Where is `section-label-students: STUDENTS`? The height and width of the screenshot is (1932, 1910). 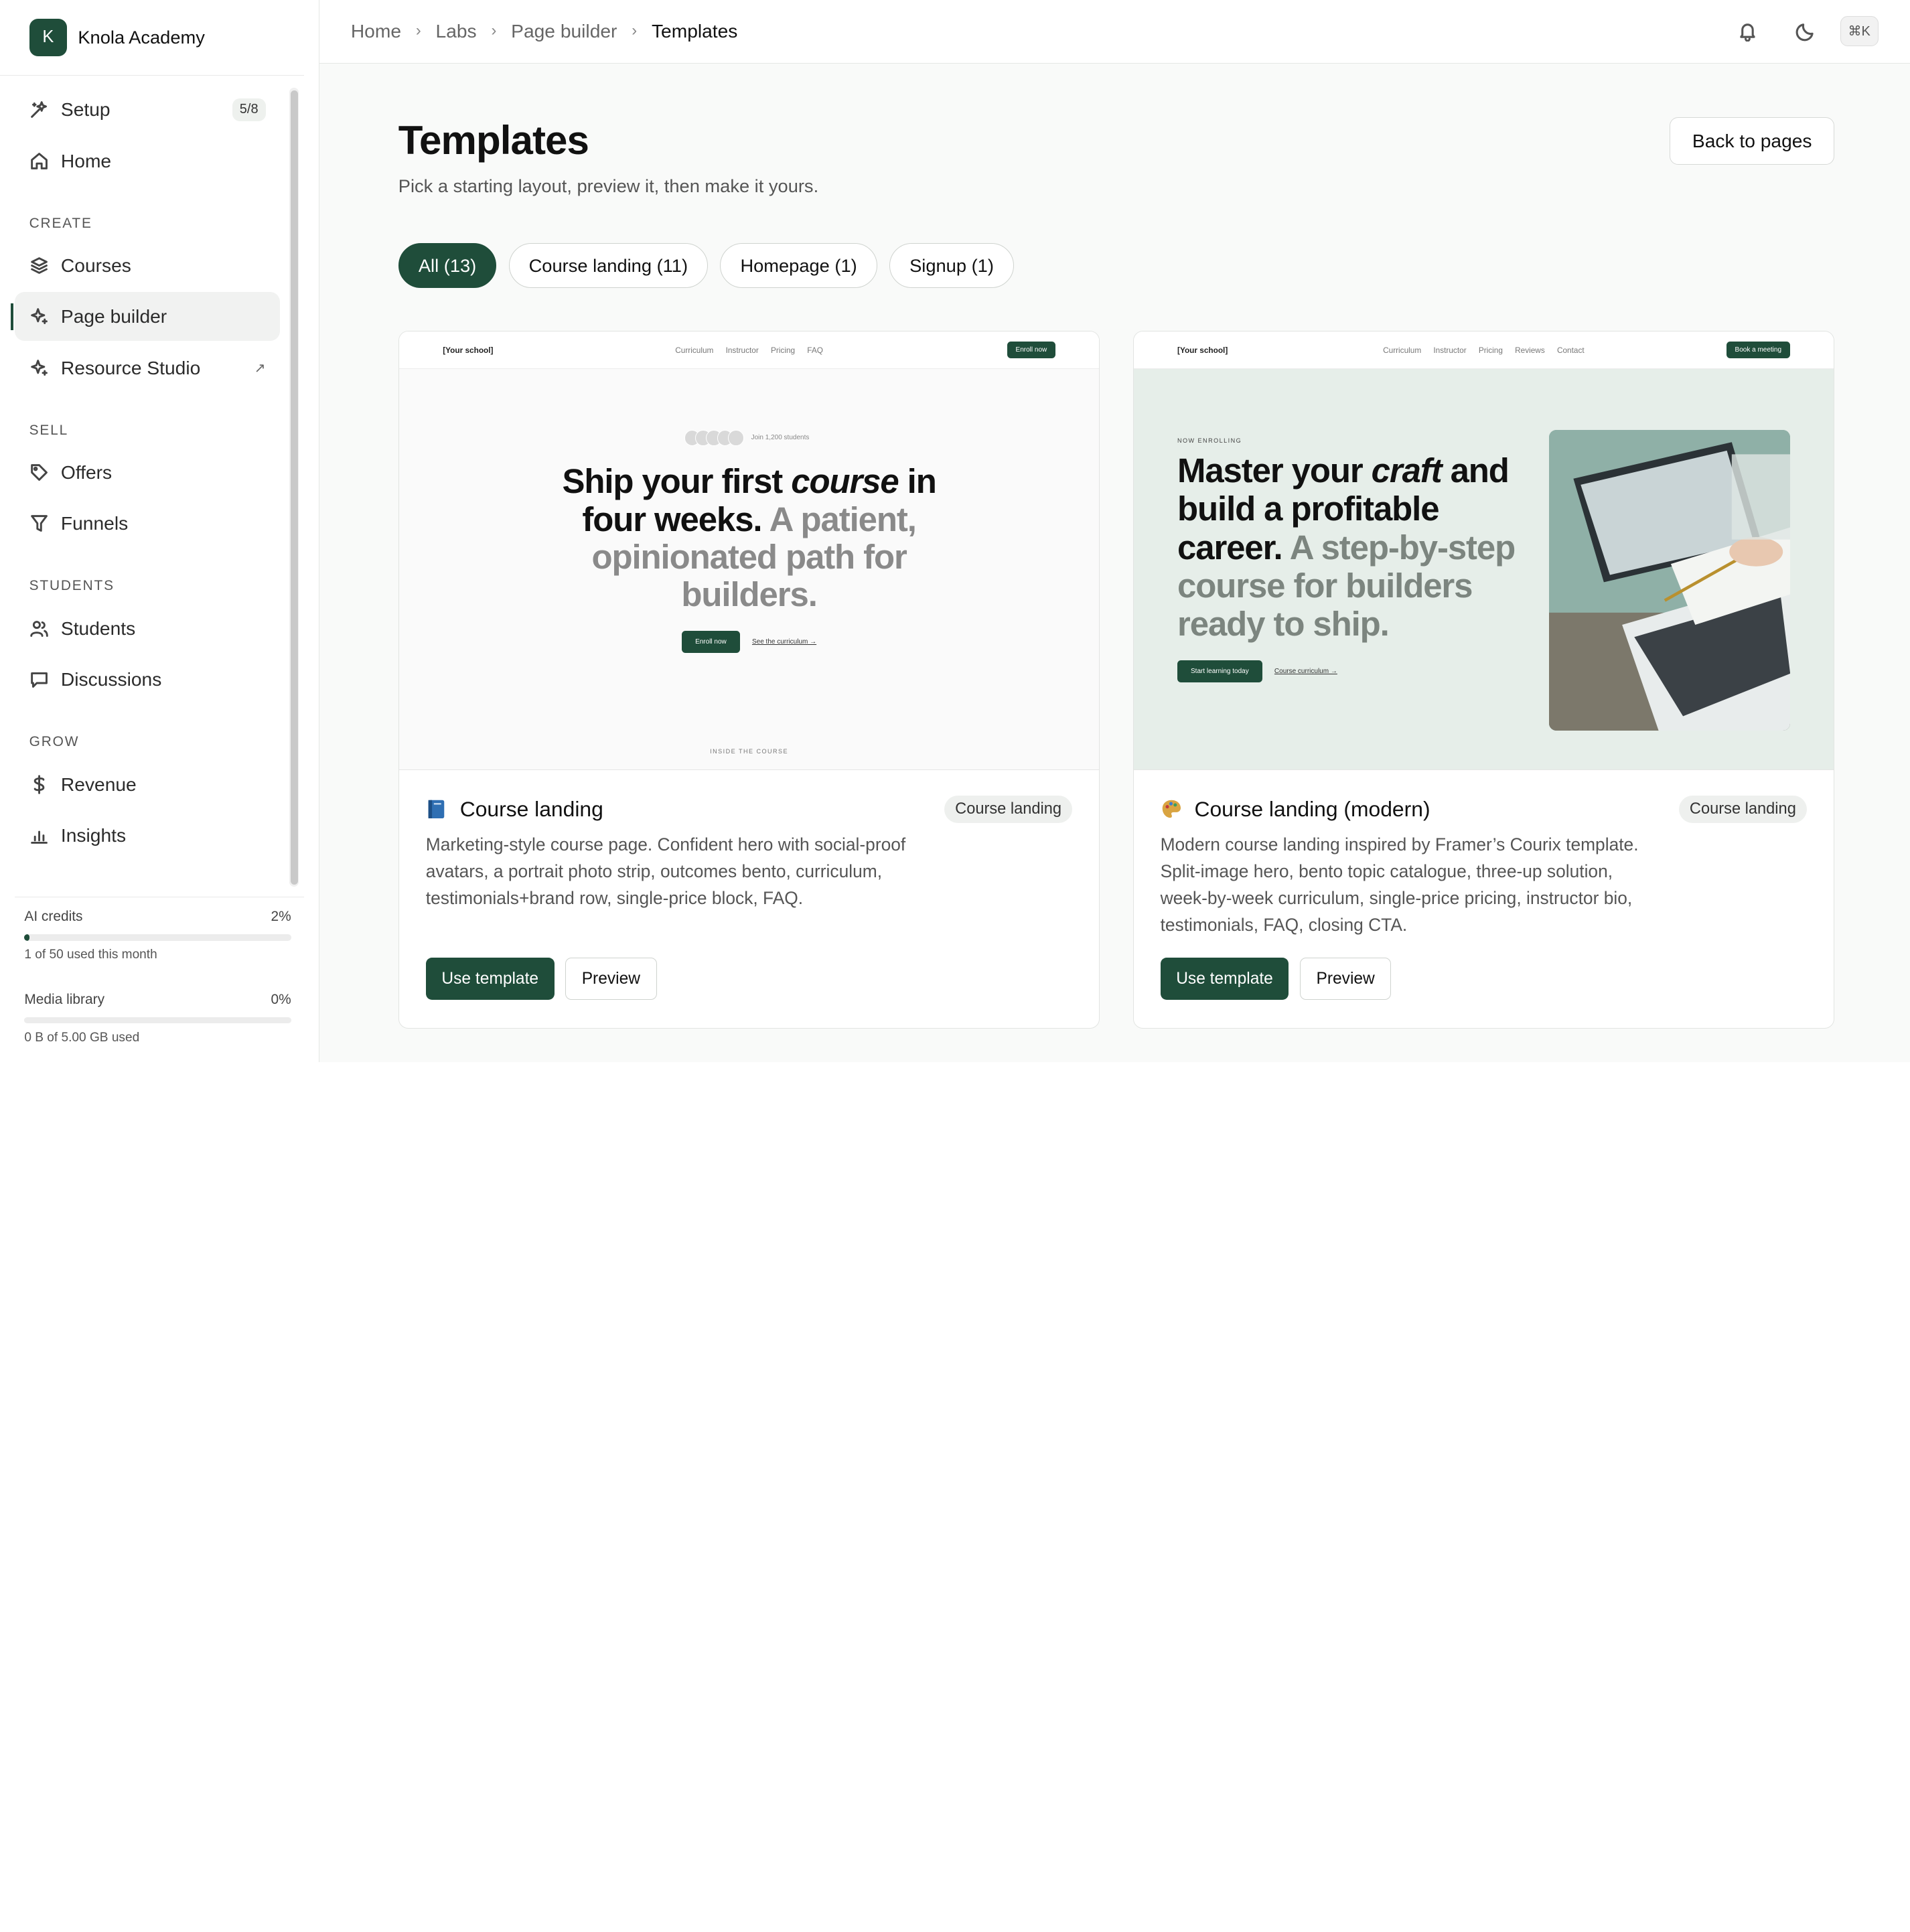
section-label-students: STUDENTS is located at coordinates (72, 586).